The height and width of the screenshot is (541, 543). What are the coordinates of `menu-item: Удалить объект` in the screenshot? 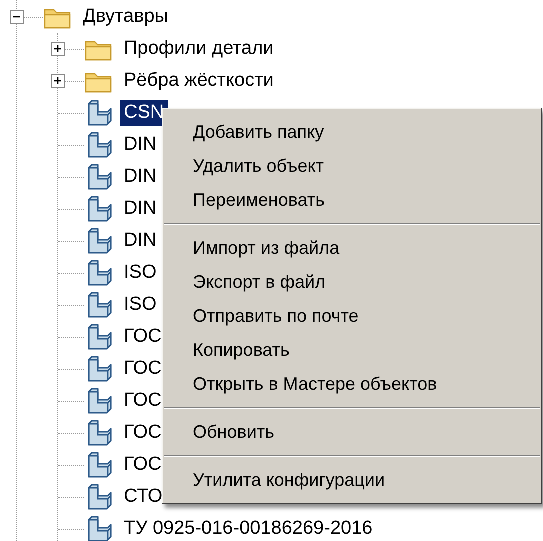 It's located at (352, 166).